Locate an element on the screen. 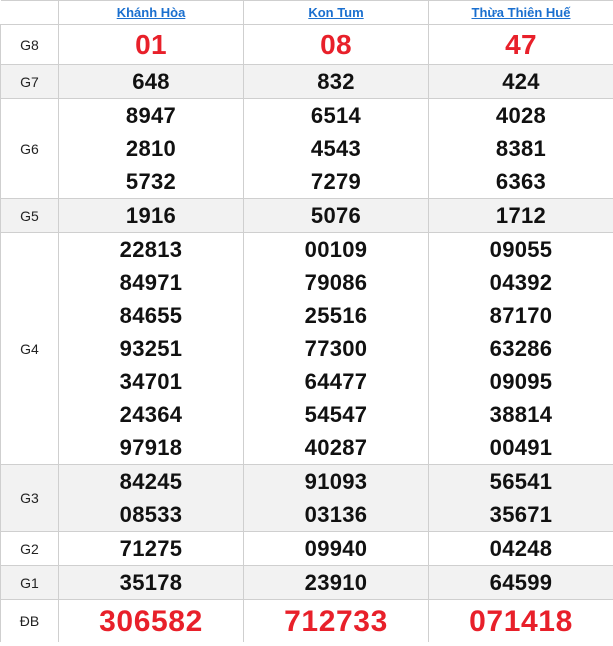 This screenshot has height=646, width=613. province-link-thua-thien-hue: Thừa Thiên Huế is located at coordinates (521, 12).